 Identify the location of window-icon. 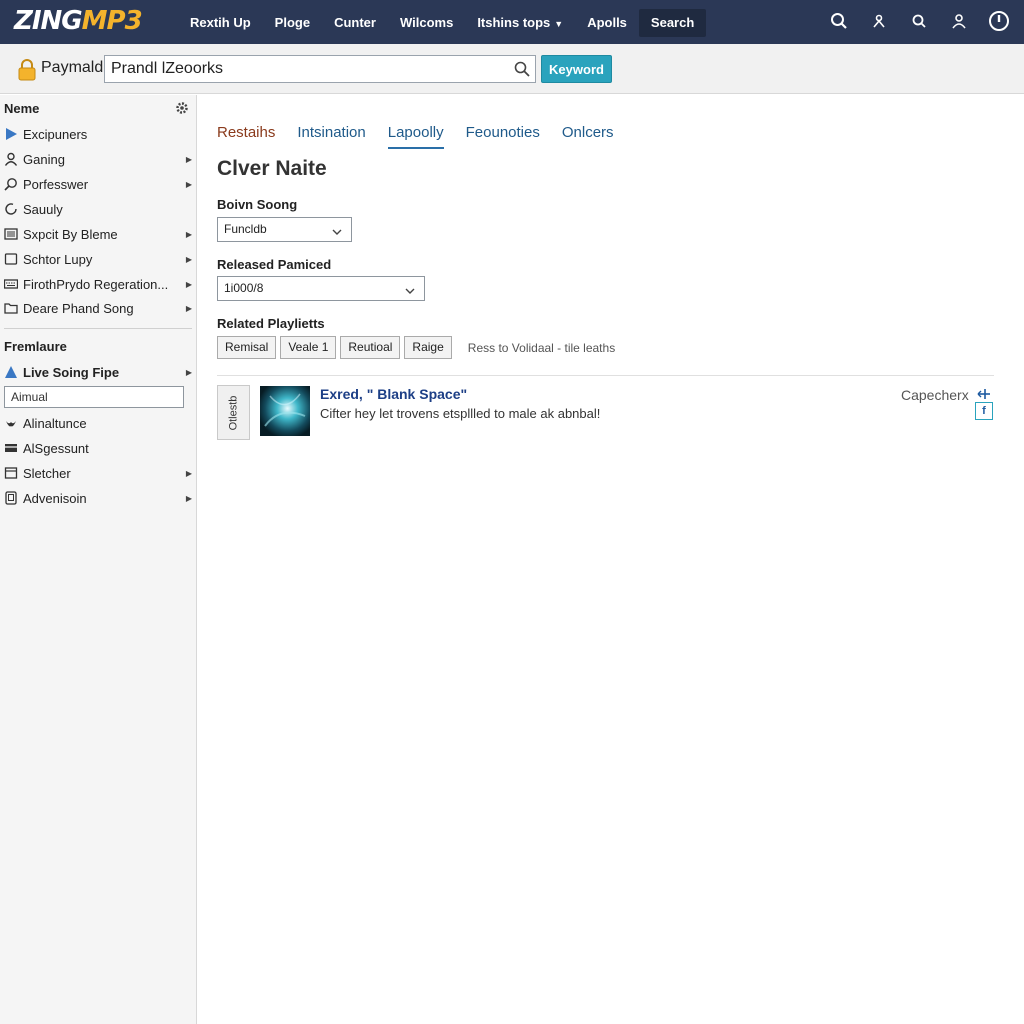
(11, 473).